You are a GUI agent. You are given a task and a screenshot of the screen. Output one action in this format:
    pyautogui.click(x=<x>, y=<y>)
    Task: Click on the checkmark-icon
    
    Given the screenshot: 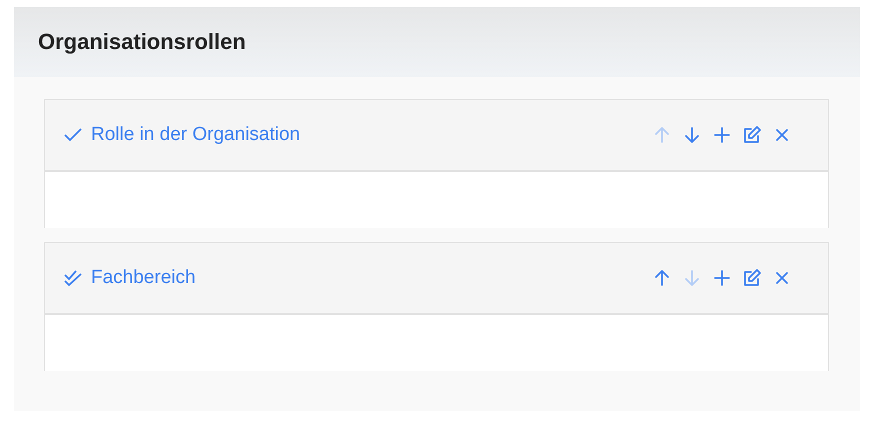 What is the action you would take?
    pyautogui.click(x=73, y=135)
    